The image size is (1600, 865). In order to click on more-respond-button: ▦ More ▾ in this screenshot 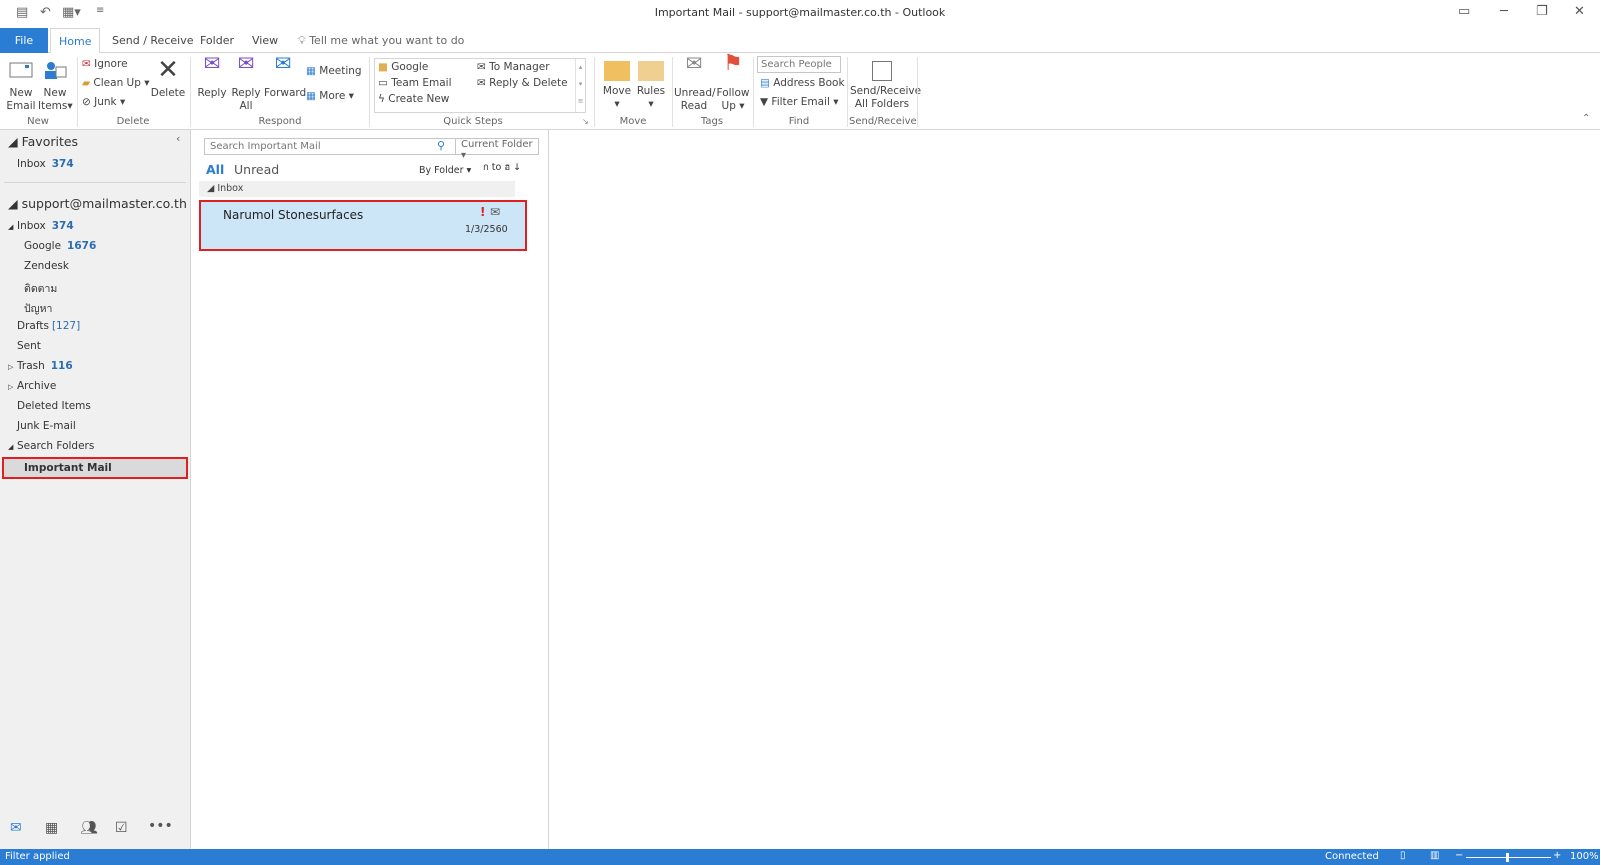, I will do `click(330, 96)`.